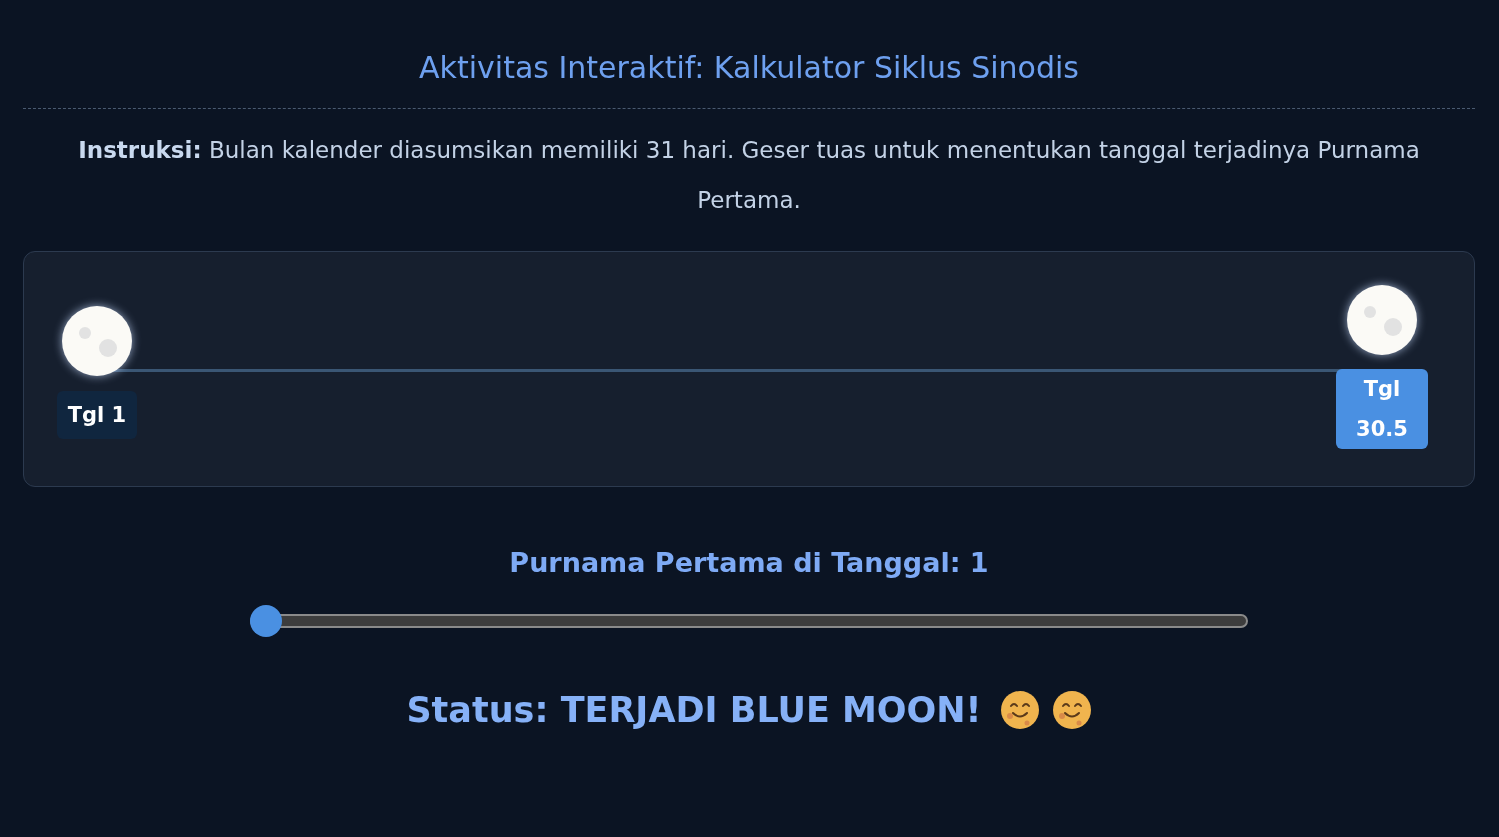 This screenshot has width=1499, height=837. Describe the element at coordinates (266, 621) in the screenshot. I see `slider-thumb` at that location.